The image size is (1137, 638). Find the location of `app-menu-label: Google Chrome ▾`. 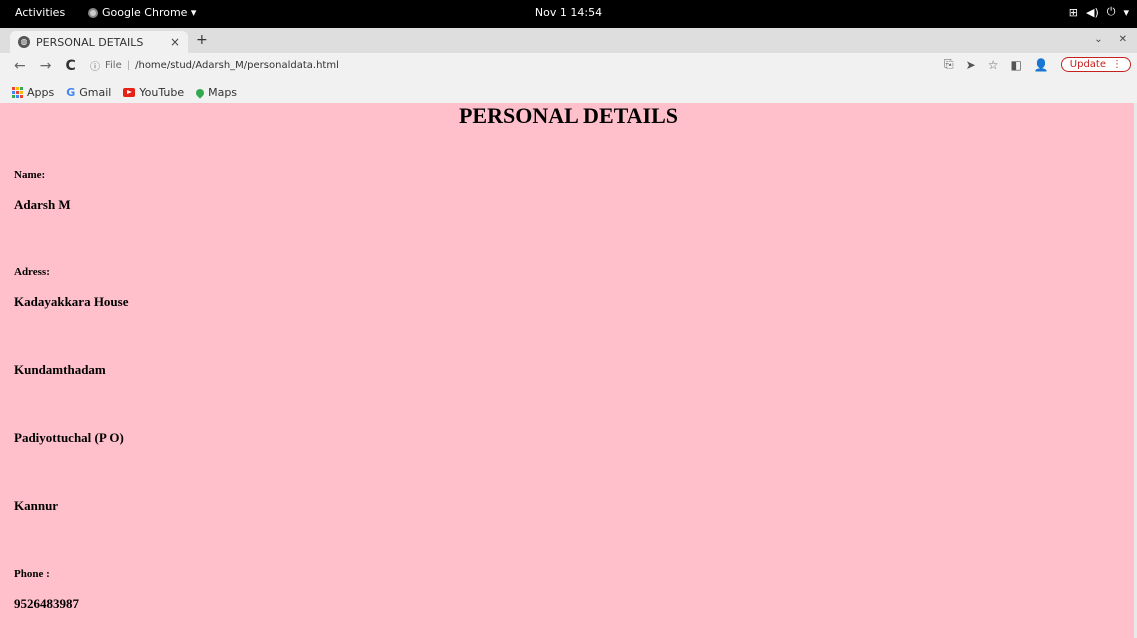

app-menu-label: Google Chrome ▾ is located at coordinates (149, 12).